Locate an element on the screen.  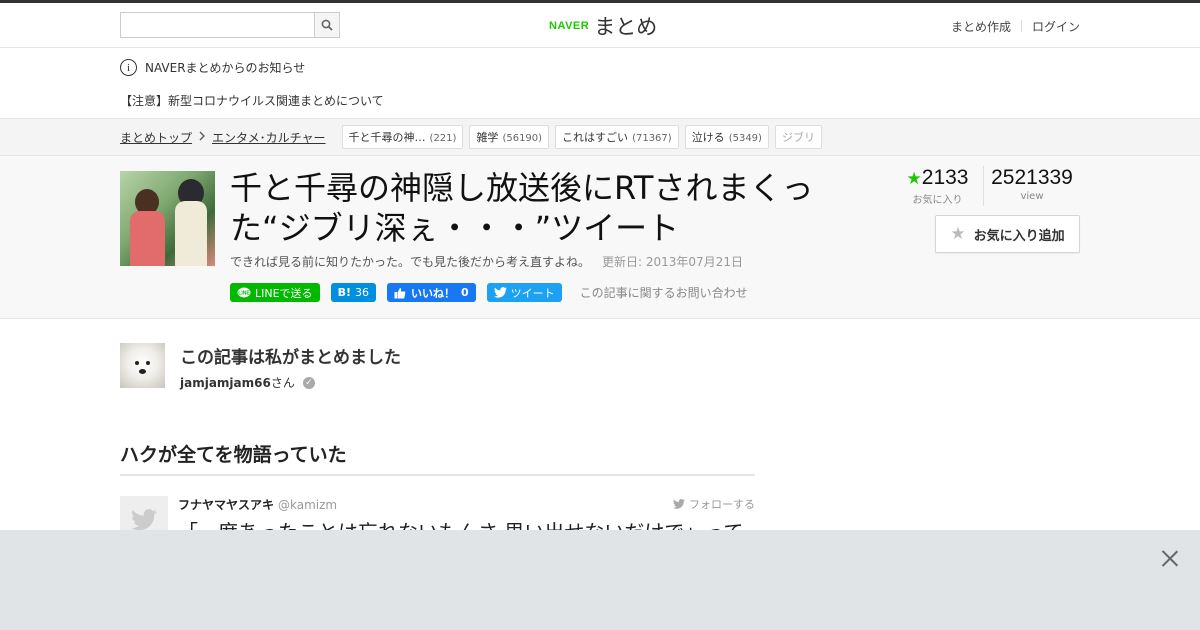
tag-label: 雑学 is located at coordinates (487, 137).